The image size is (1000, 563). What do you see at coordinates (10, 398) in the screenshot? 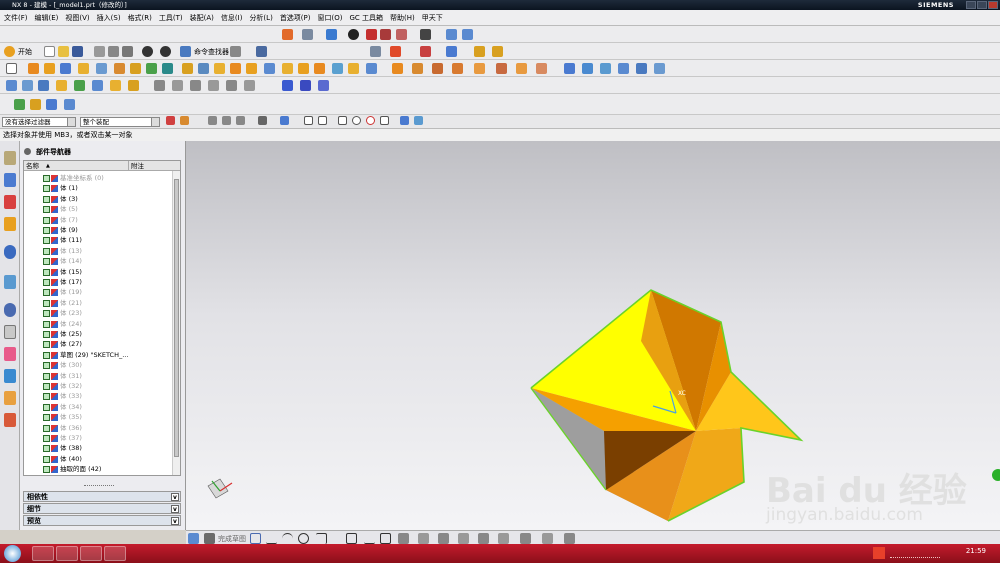
I see `roles-icon` at bounding box center [10, 398].